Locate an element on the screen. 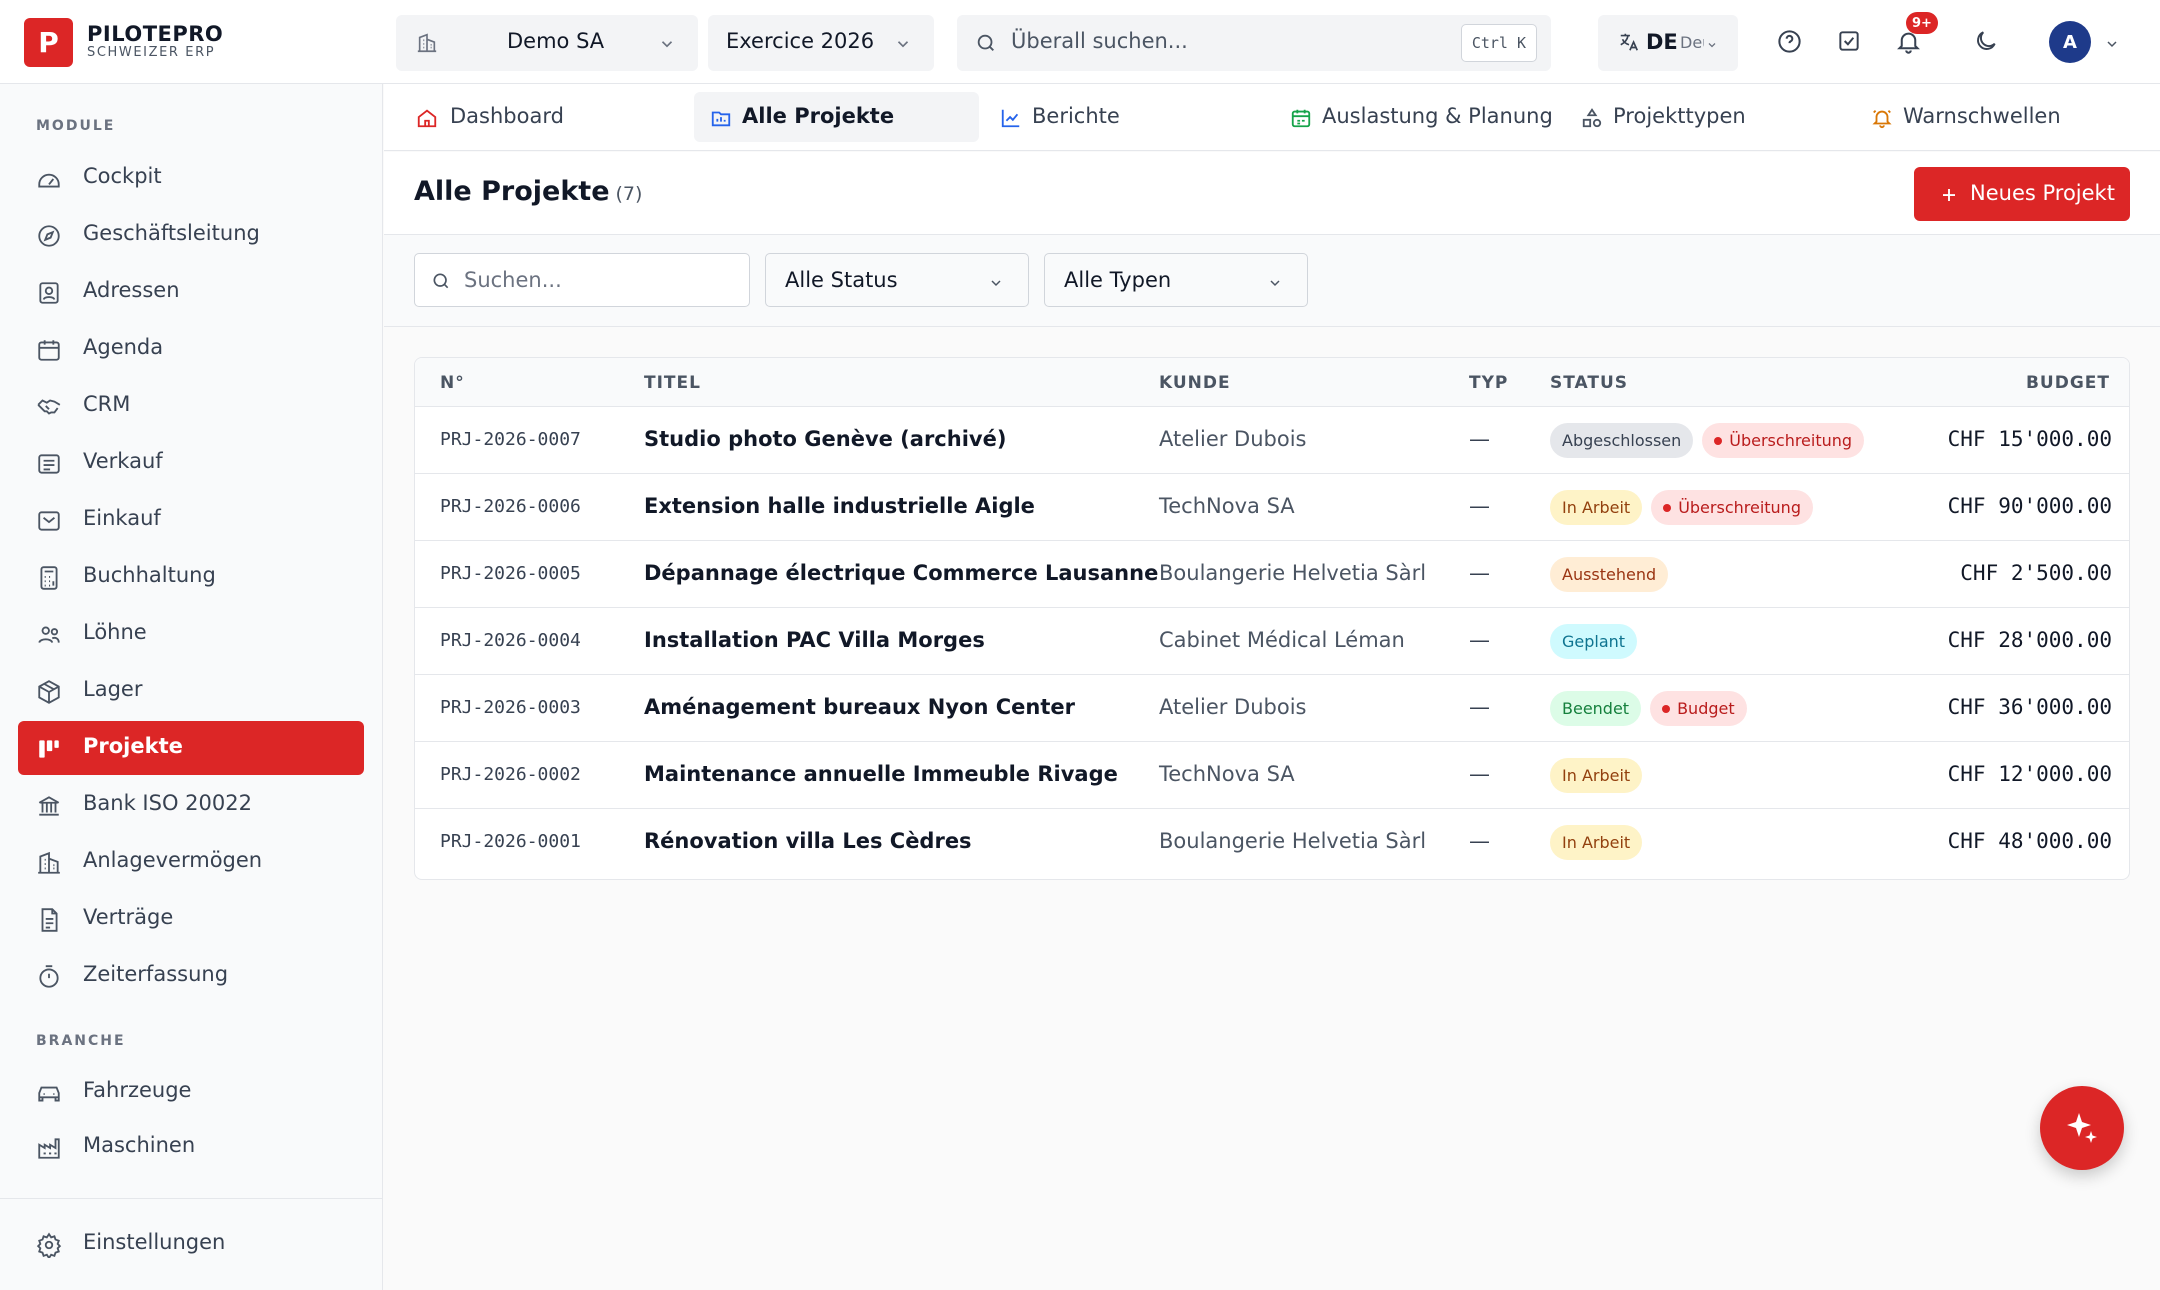 This screenshot has height=1290, width=2160. sidebar-item-geschaeftsleitung: Geschäftsleitung is located at coordinates (191, 235).